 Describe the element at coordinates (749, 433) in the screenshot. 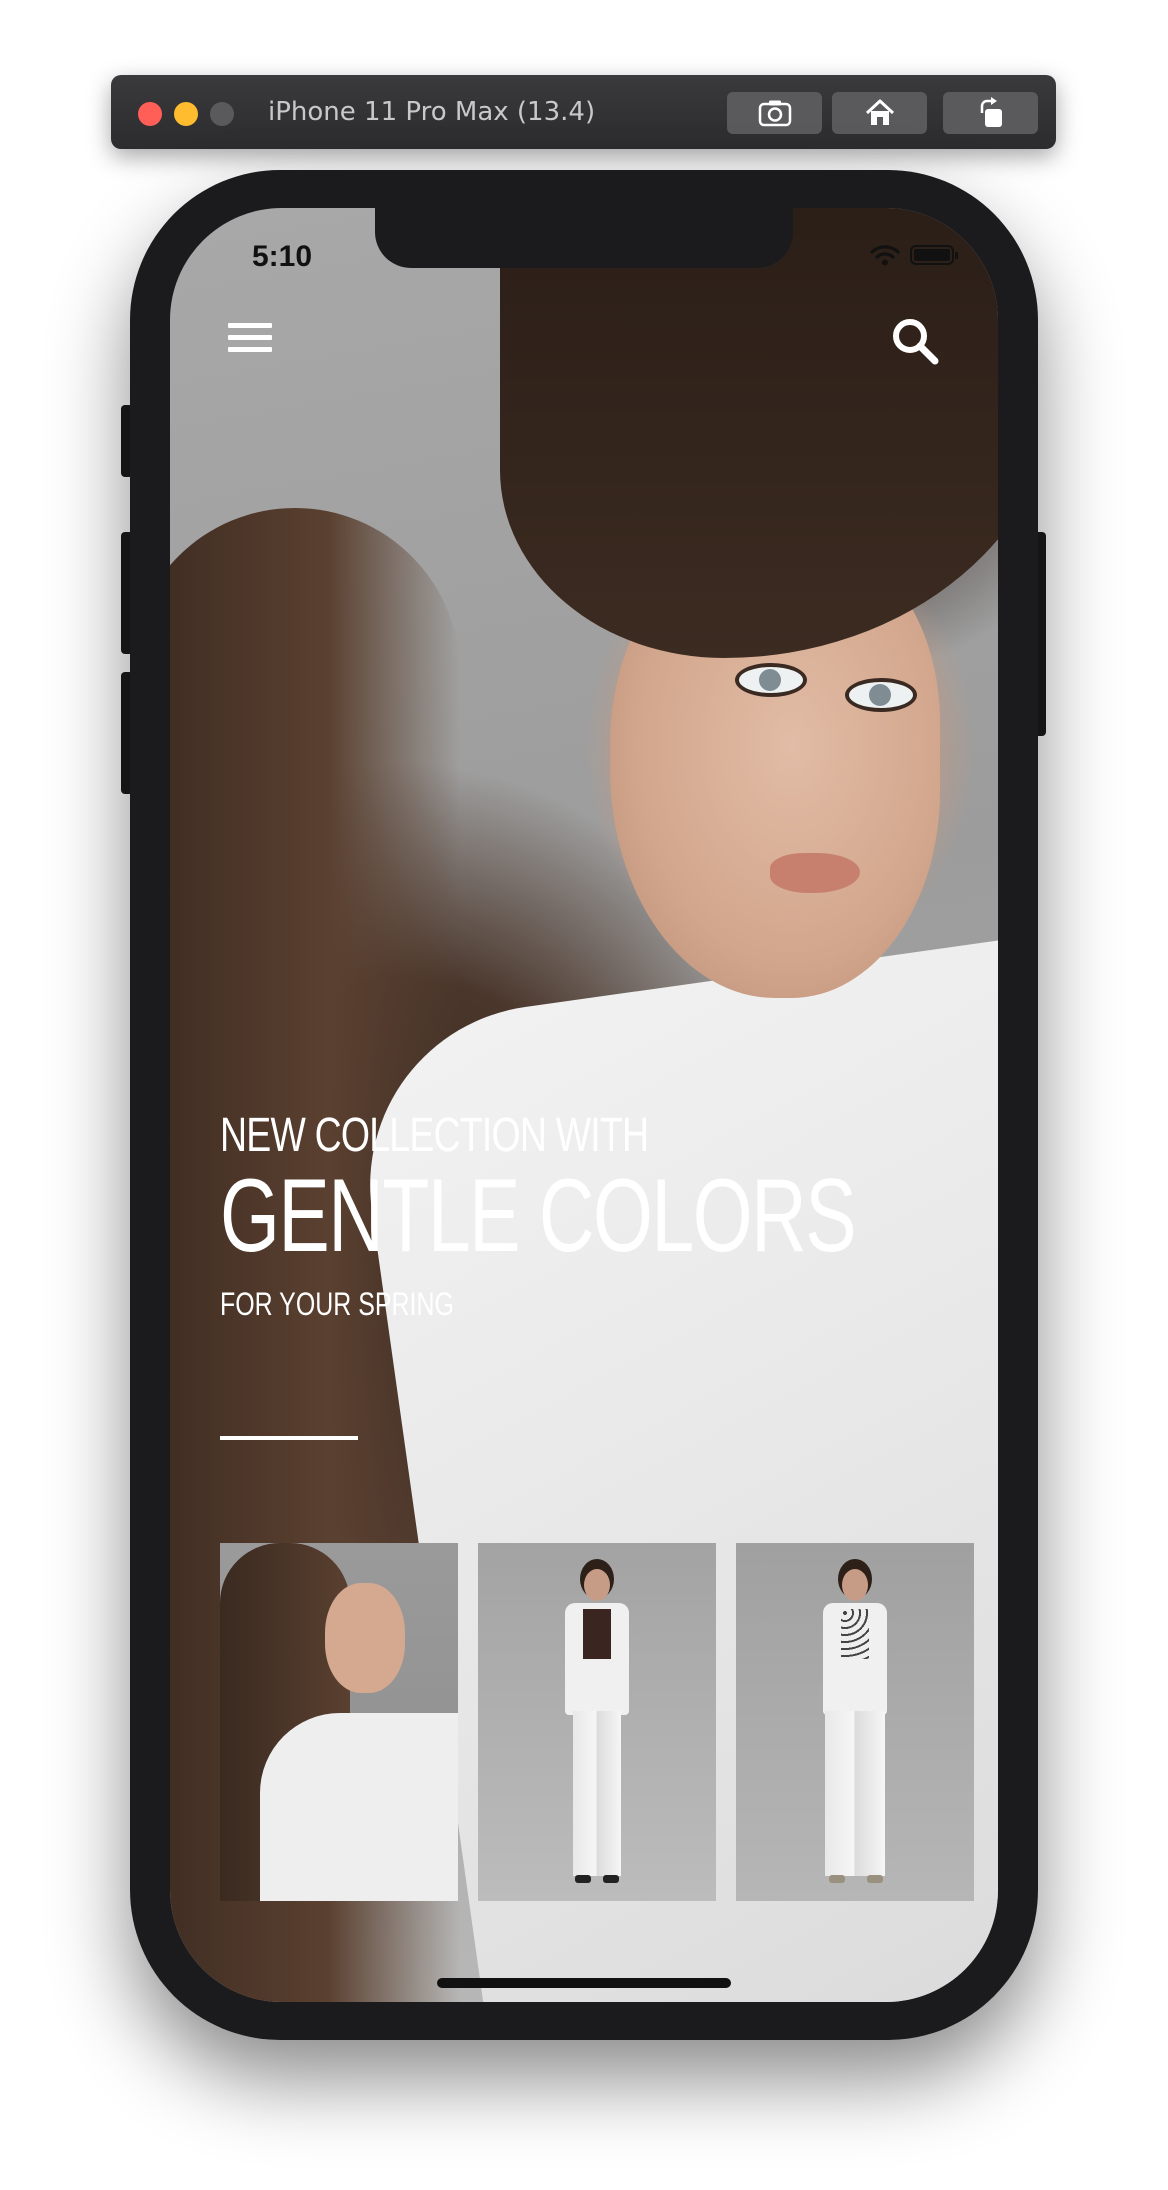

I see `hero-fringe` at that location.